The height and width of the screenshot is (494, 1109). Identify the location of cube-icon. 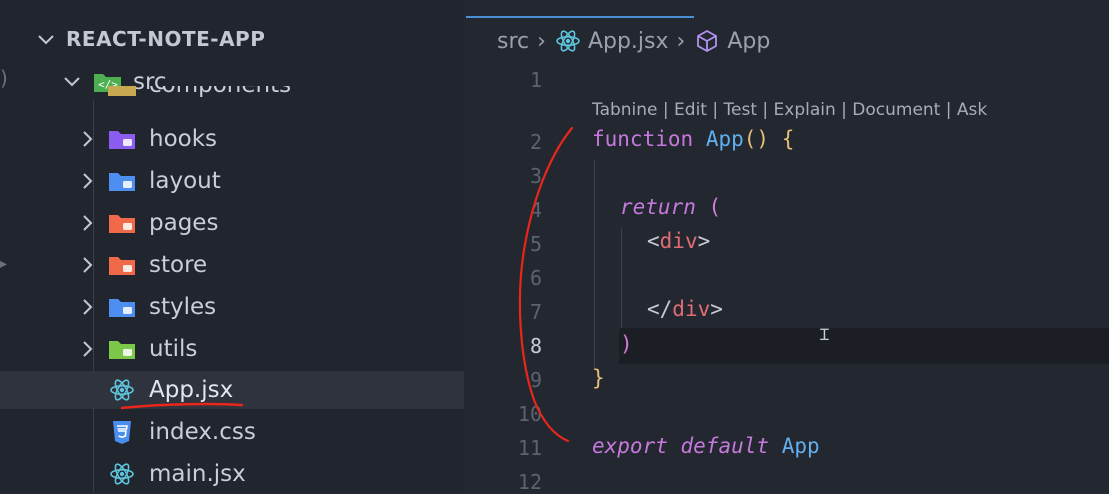
(707, 41).